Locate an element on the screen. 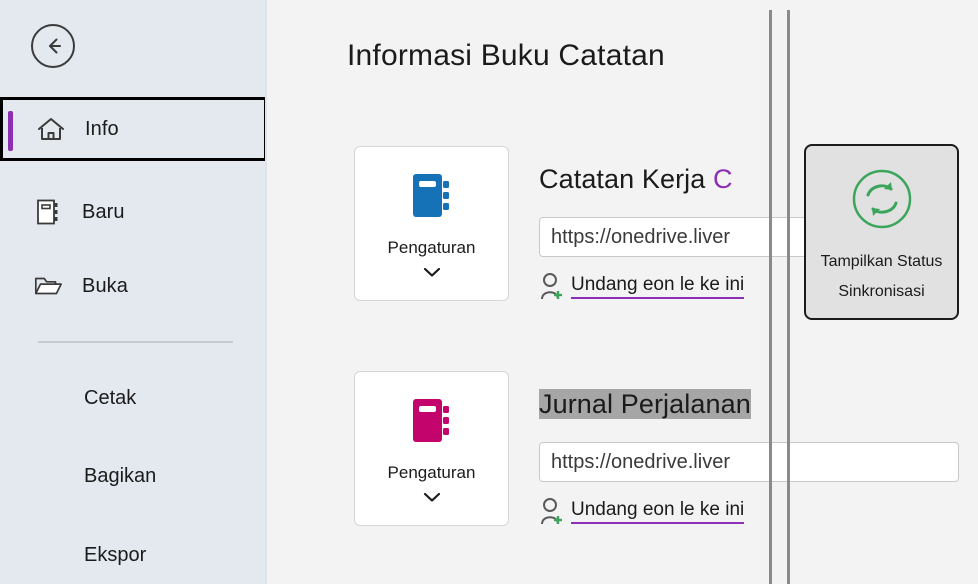 The height and width of the screenshot is (584, 978). sidebar-divider is located at coordinates (135, 342).